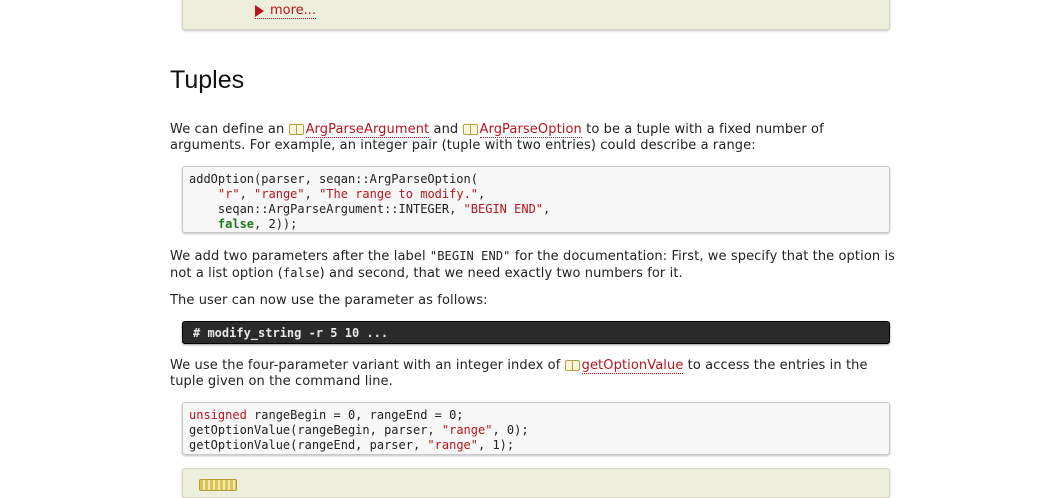 The height and width of the screenshot is (498, 1057). I want to click on text: We can define an, so click(229, 129).